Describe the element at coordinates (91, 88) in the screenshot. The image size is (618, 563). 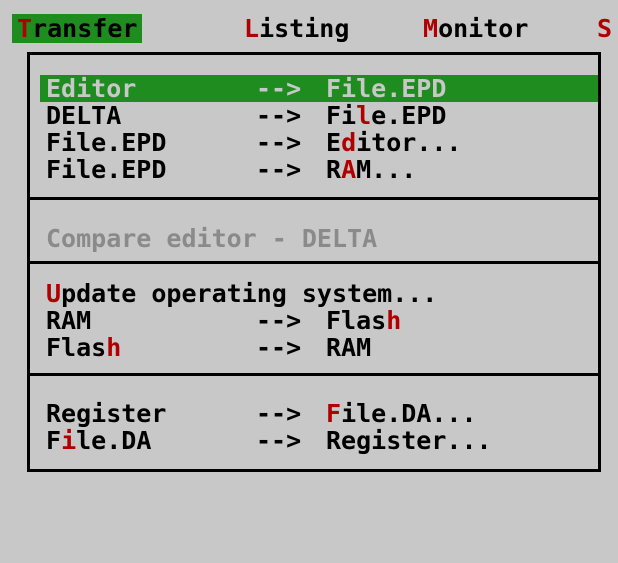
I see `item-source: Editor` at that location.